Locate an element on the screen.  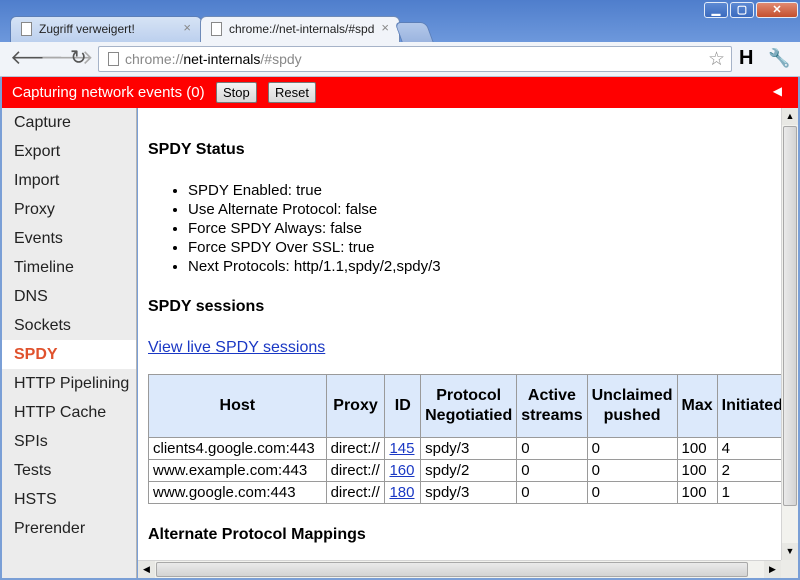
address-bar: chrome://net-internals/#spdy ☆ is located at coordinates (415, 59).